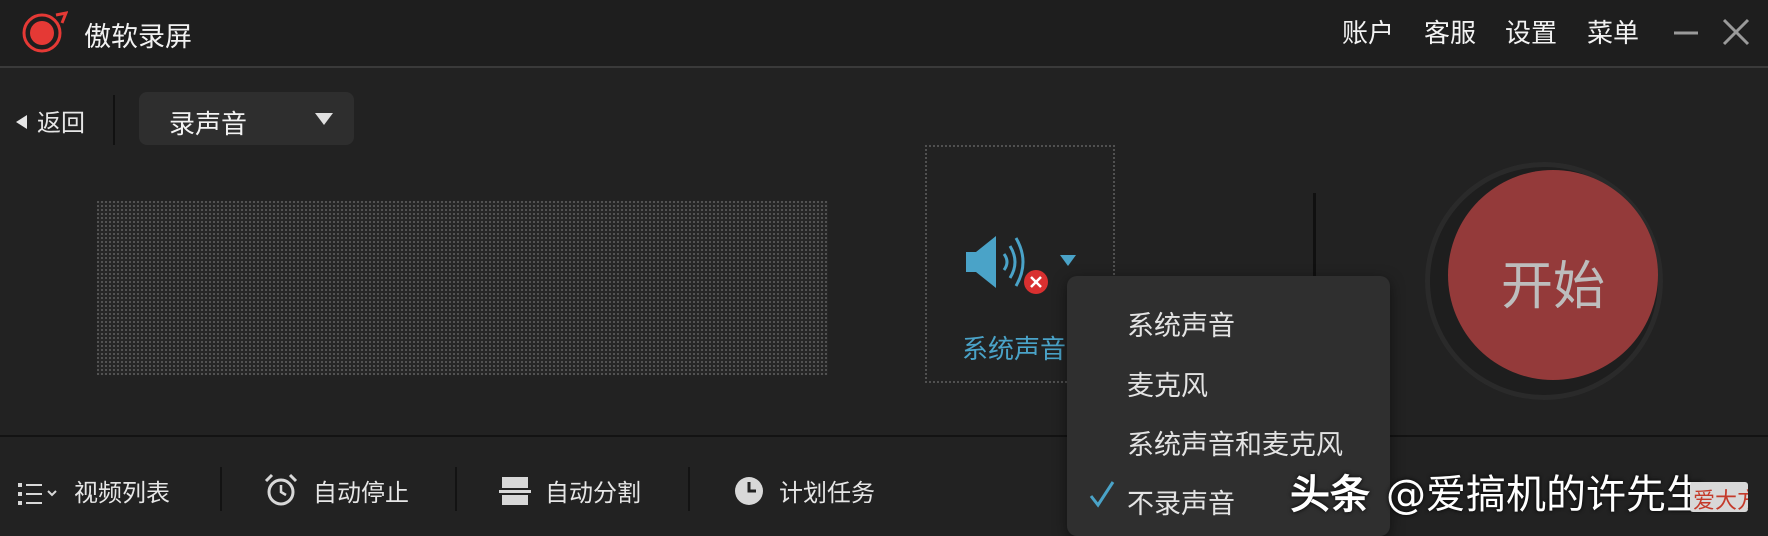 This screenshot has width=1768, height=536. I want to click on checkmark-icon, so click(1102, 494).